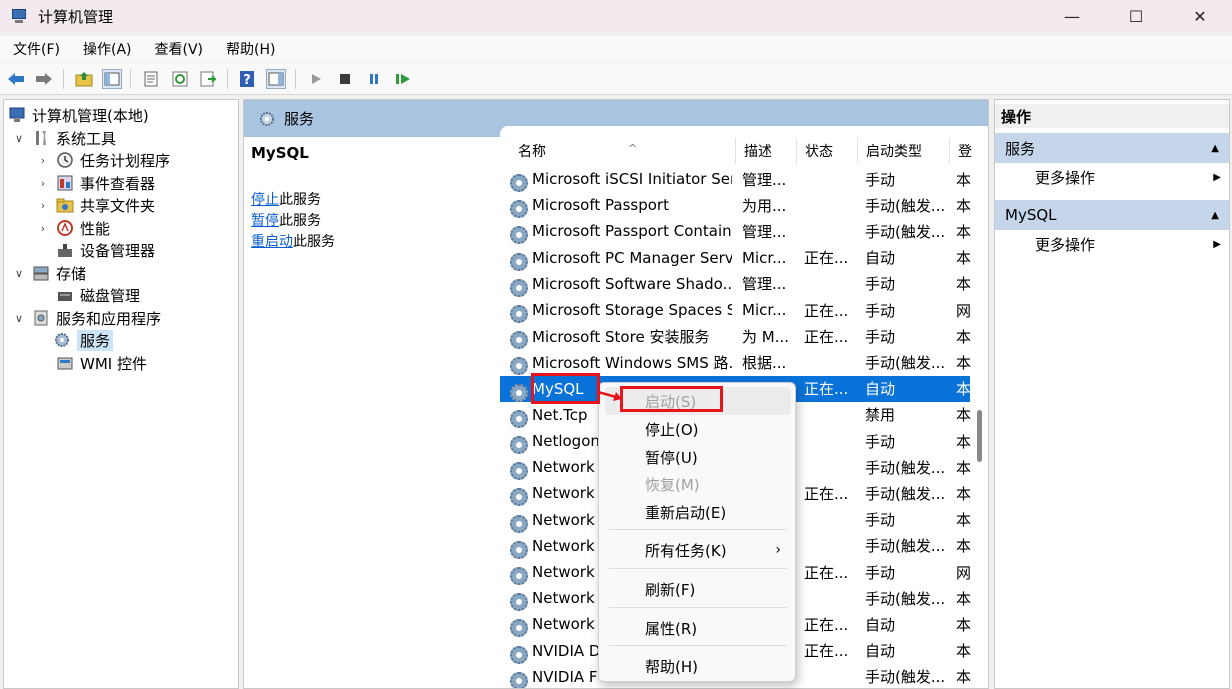 This screenshot has width=1232, height=689. Describe the element at coordinates (65, 205) in the screenshot. I see `shared-folder-icon` at that location.